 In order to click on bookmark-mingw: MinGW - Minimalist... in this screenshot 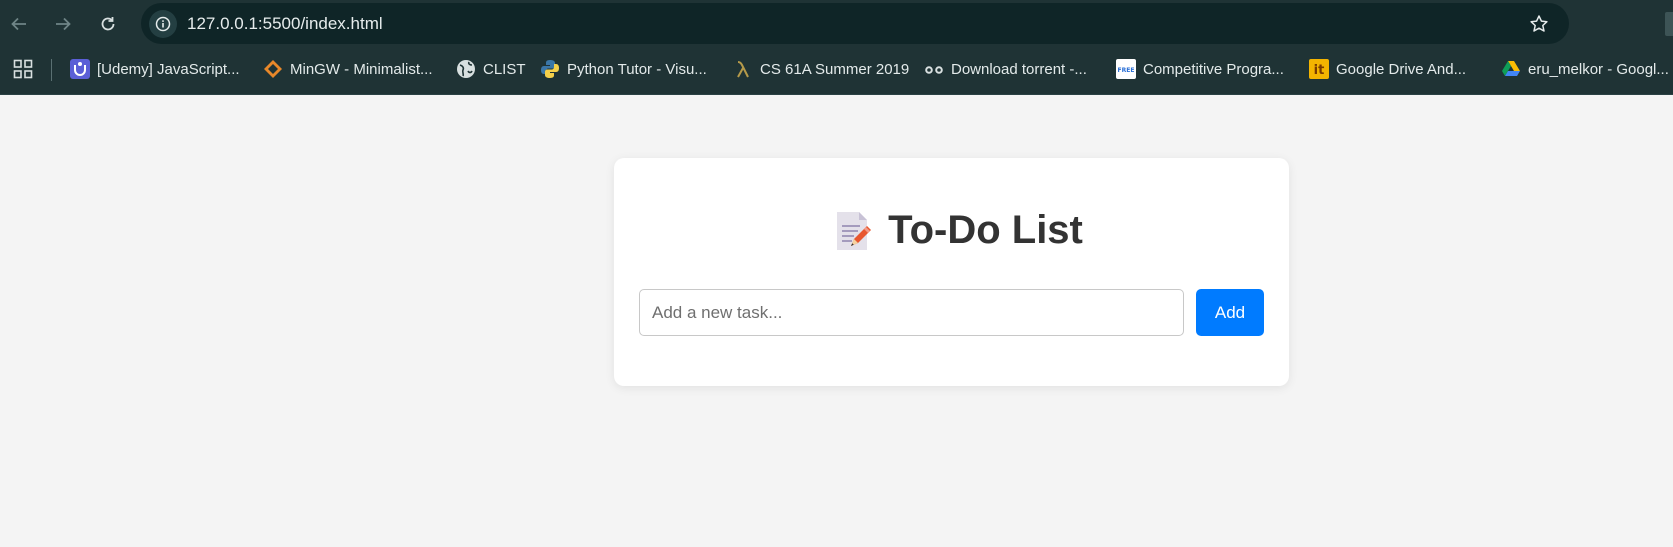, I will do `click(348, 69)`.